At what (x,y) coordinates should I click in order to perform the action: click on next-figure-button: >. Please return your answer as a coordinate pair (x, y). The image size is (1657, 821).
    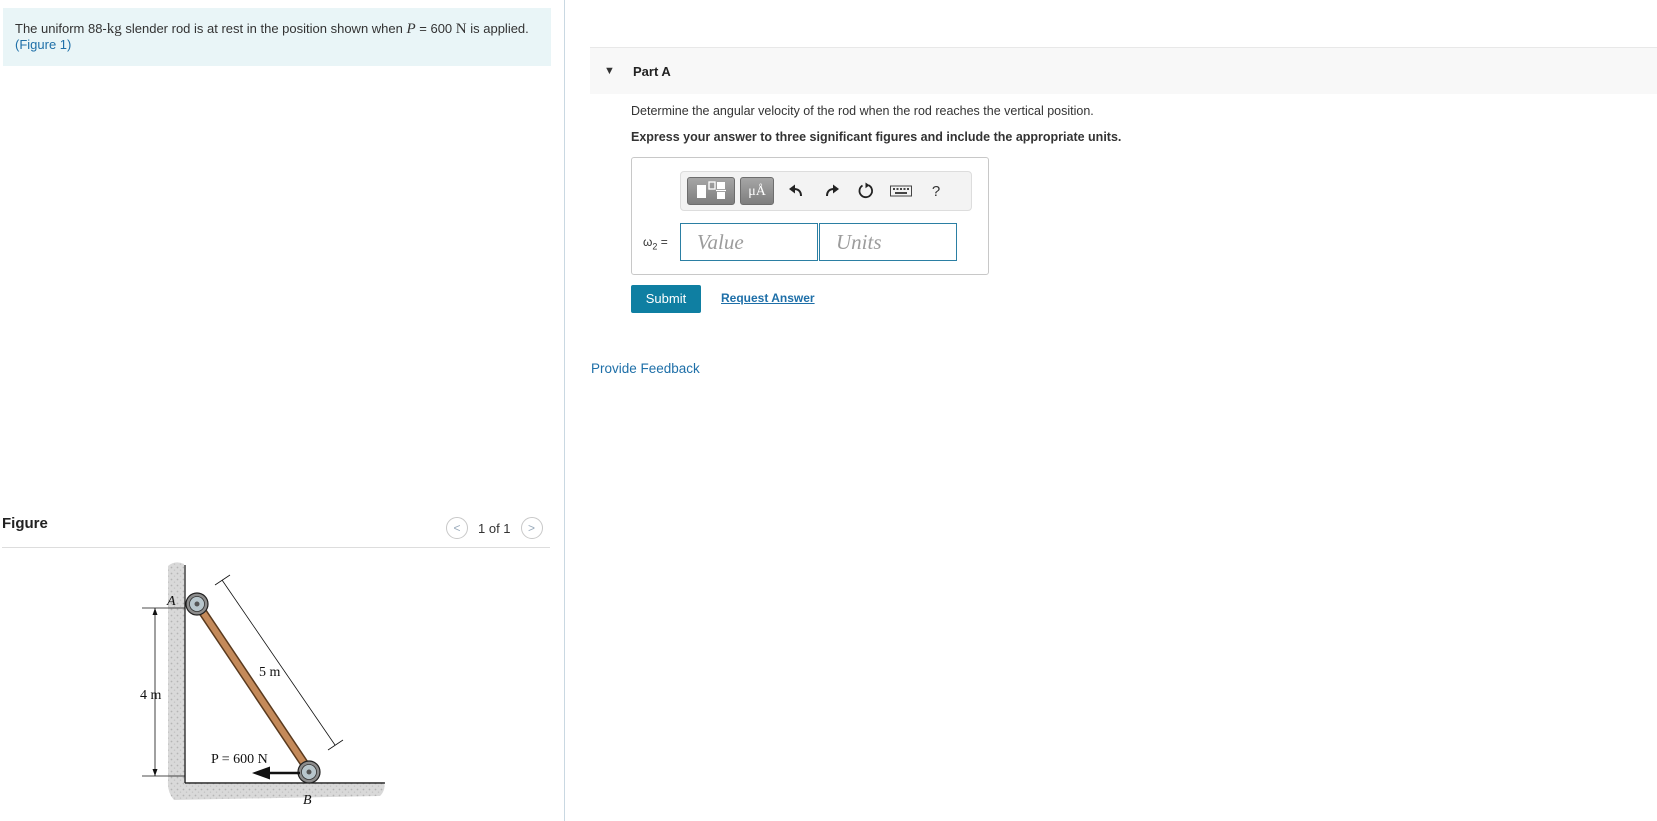
    Looking at the image, I should click on (531, 528).